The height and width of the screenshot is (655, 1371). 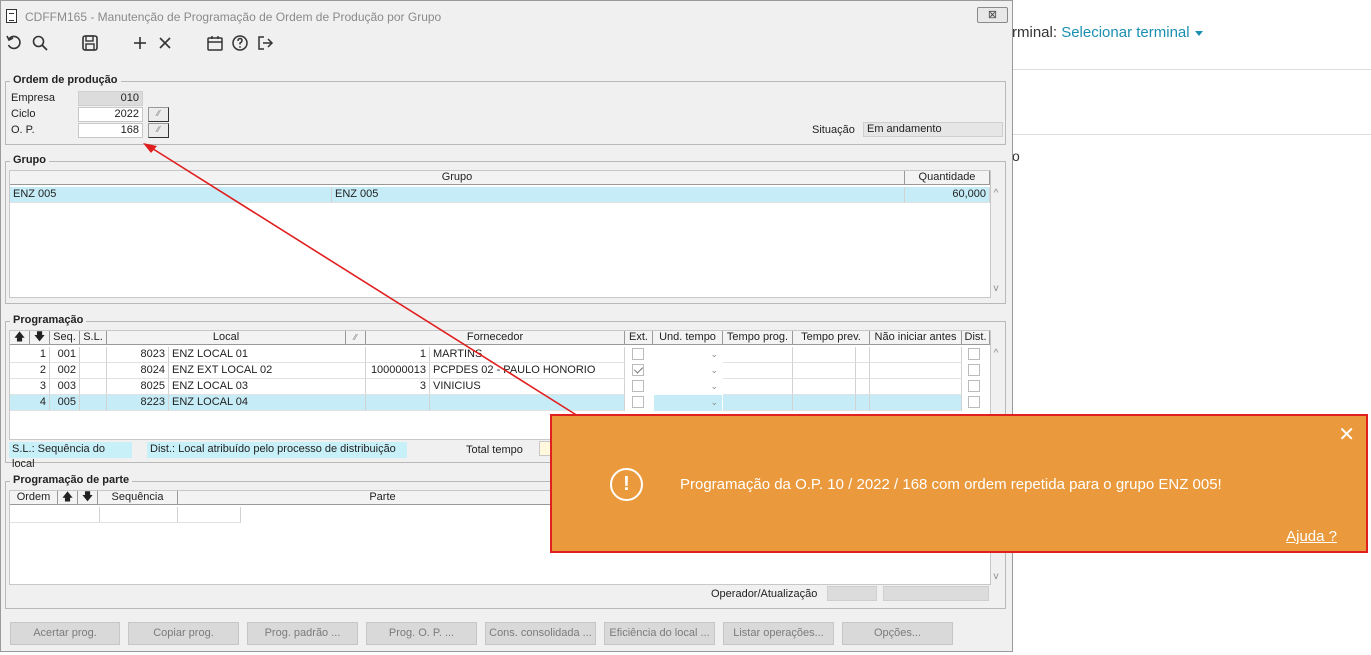 What do you see at coordinates (93, 338) in the screenshot?
I see `column-header-sl: S.L.` at bounding box center [93, 338].